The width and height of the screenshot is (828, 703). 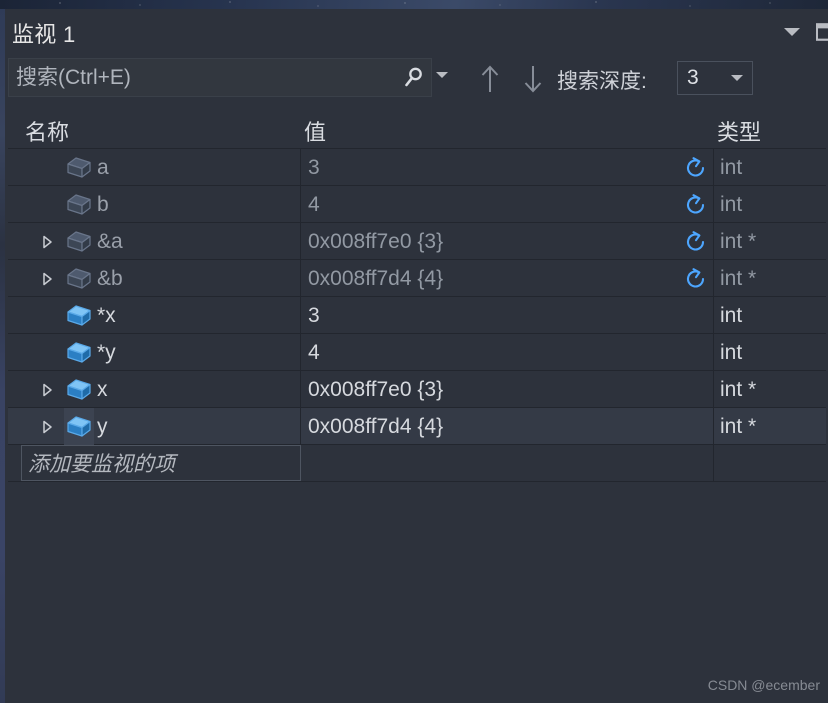 What do you see at coordinates (737, 78) in the screenshot?
I see `search-depth-chevron-down-icon` at bounding box center [737, 78].